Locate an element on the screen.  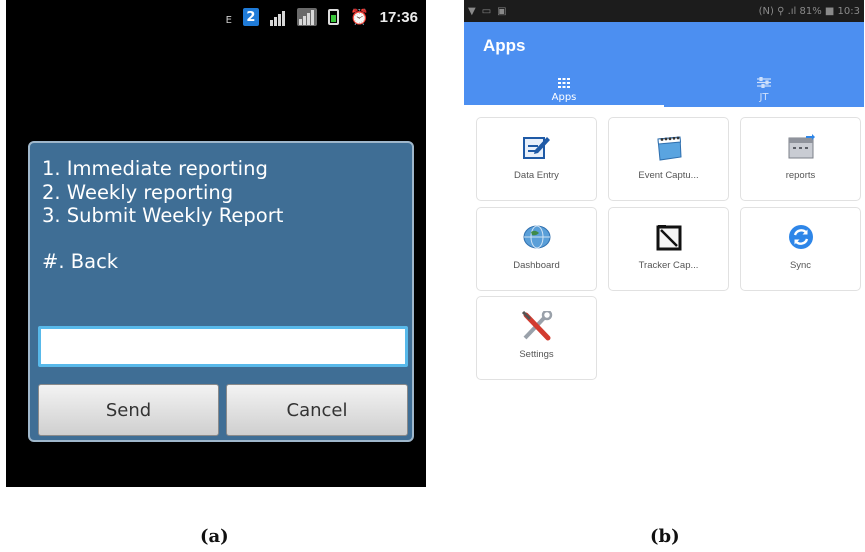
notification-icon: ▭ is located at coordinates (486, 11).